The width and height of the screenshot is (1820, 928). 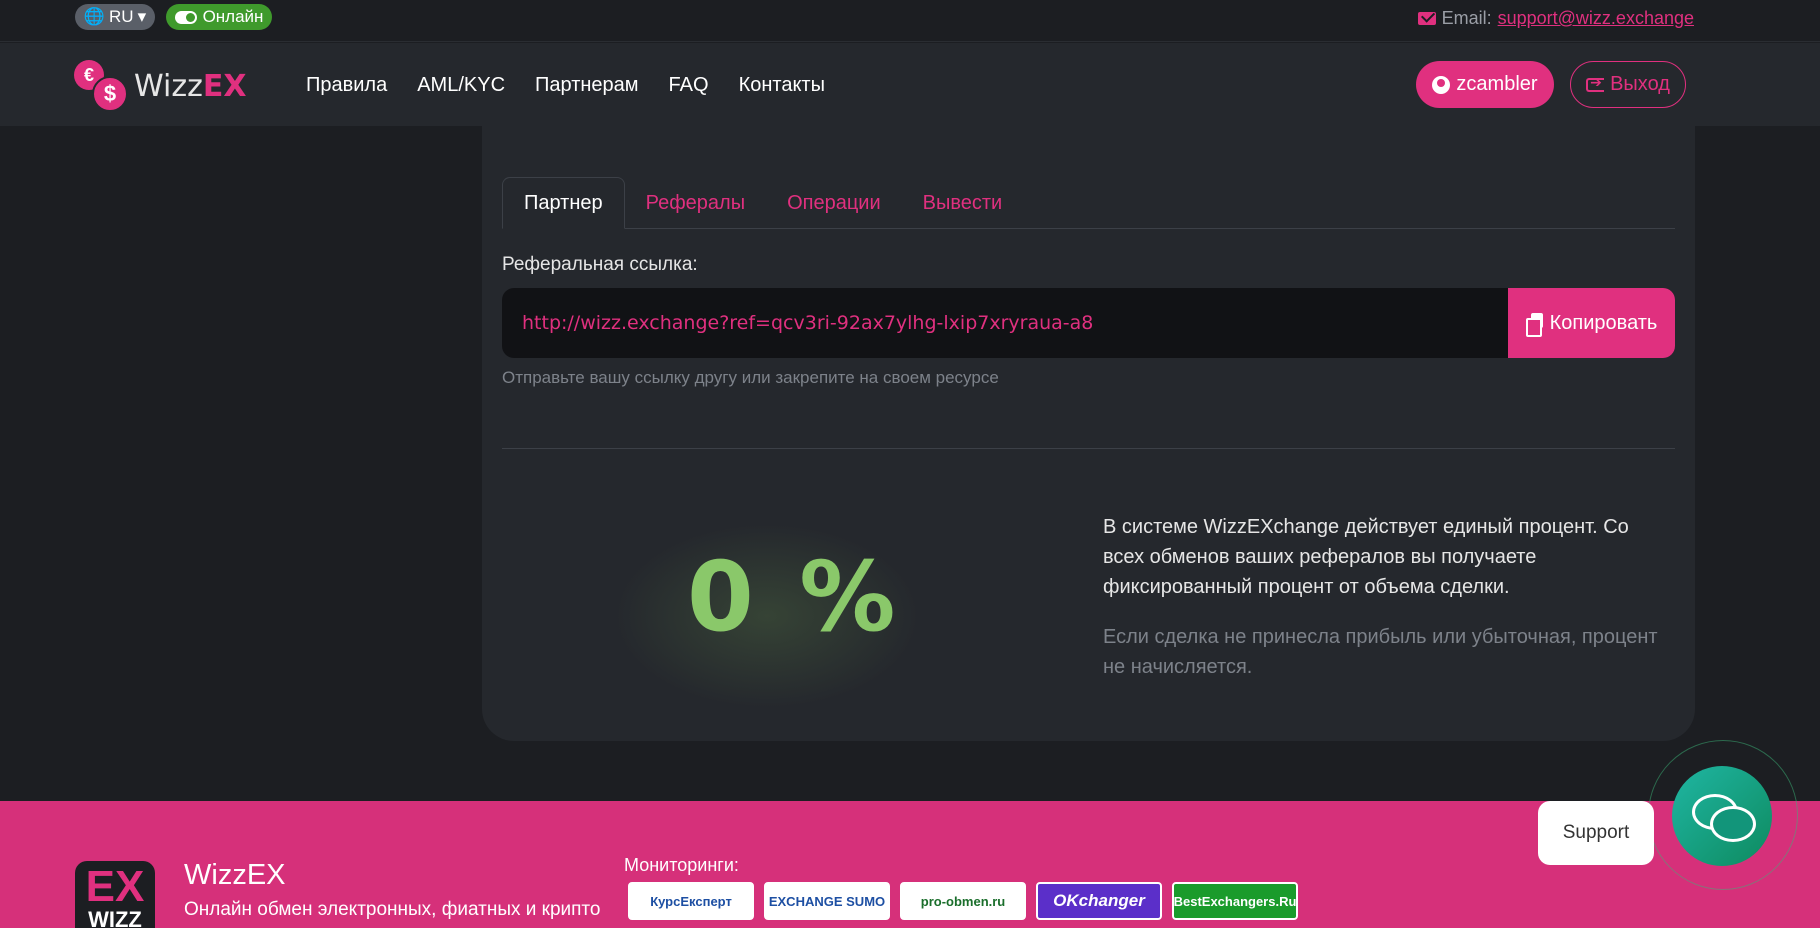 I want to click on site-logo: € $ WizzEX, so click(x=160, y=86).